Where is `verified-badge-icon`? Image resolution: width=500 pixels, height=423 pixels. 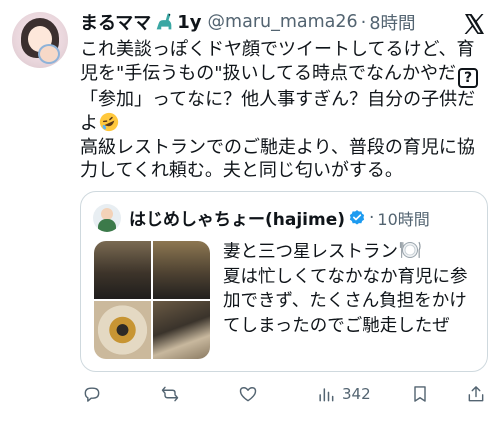
verified-badge-icon is located at coordinates (357, 217).